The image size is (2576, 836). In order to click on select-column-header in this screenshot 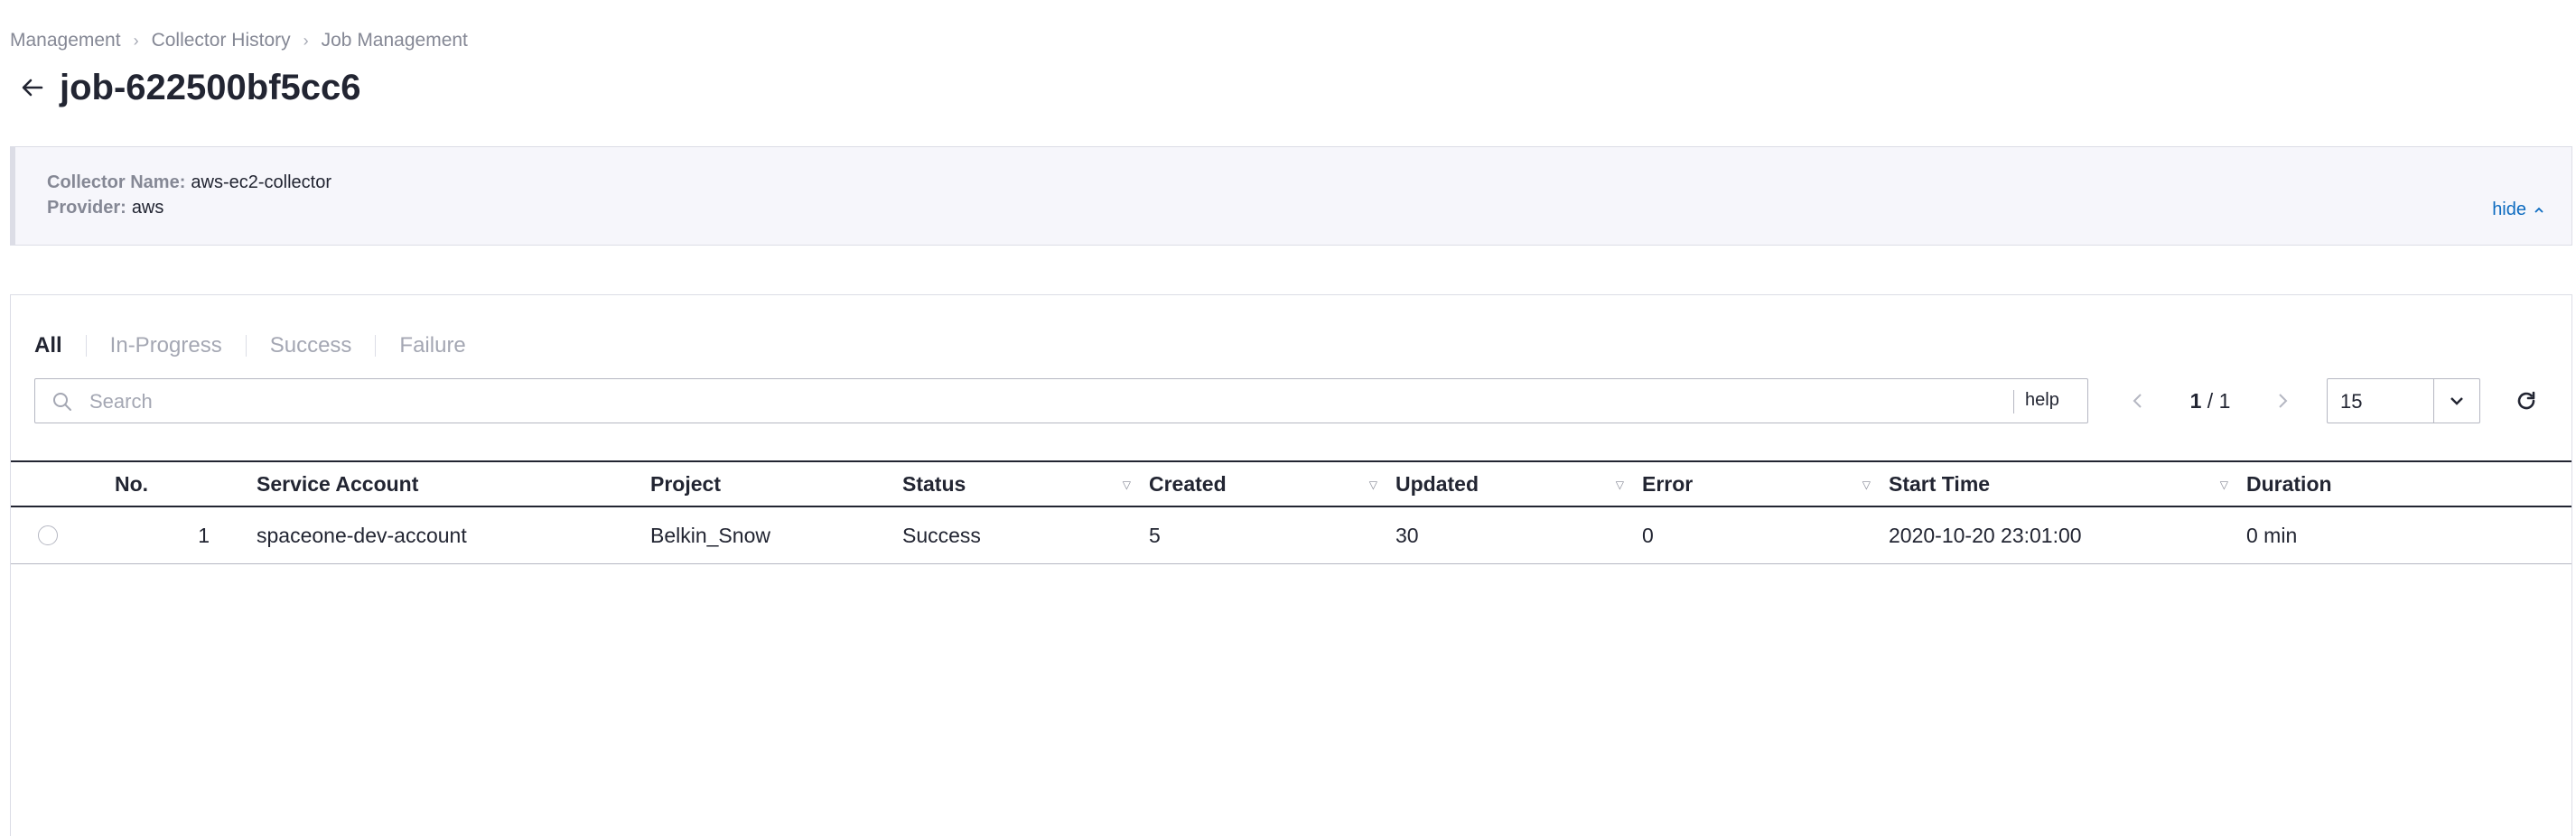, I will do `click(63, 483)`.